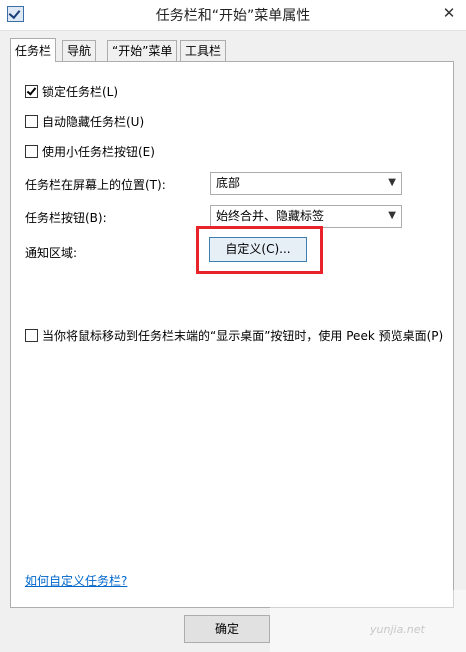  I want to click on location-select: 底部 ▼, so click(306, 183).